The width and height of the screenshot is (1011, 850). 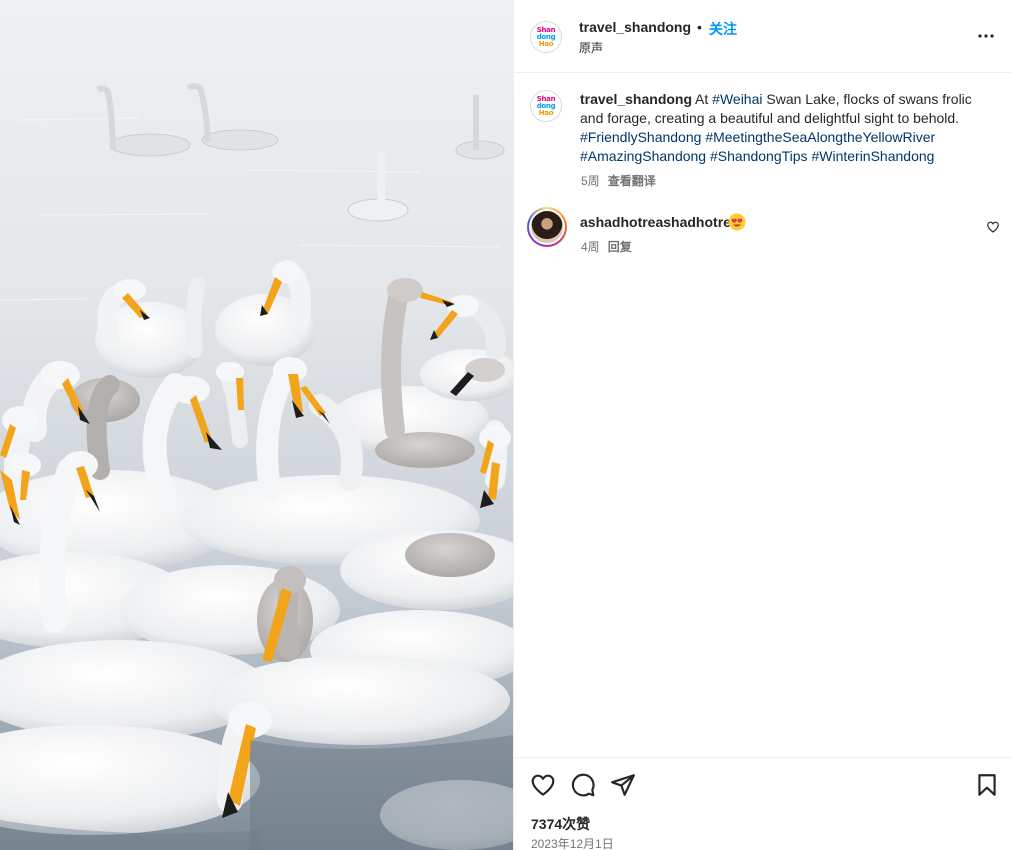 I want to click on audio-label: 原声, so click(x=591, y=47).